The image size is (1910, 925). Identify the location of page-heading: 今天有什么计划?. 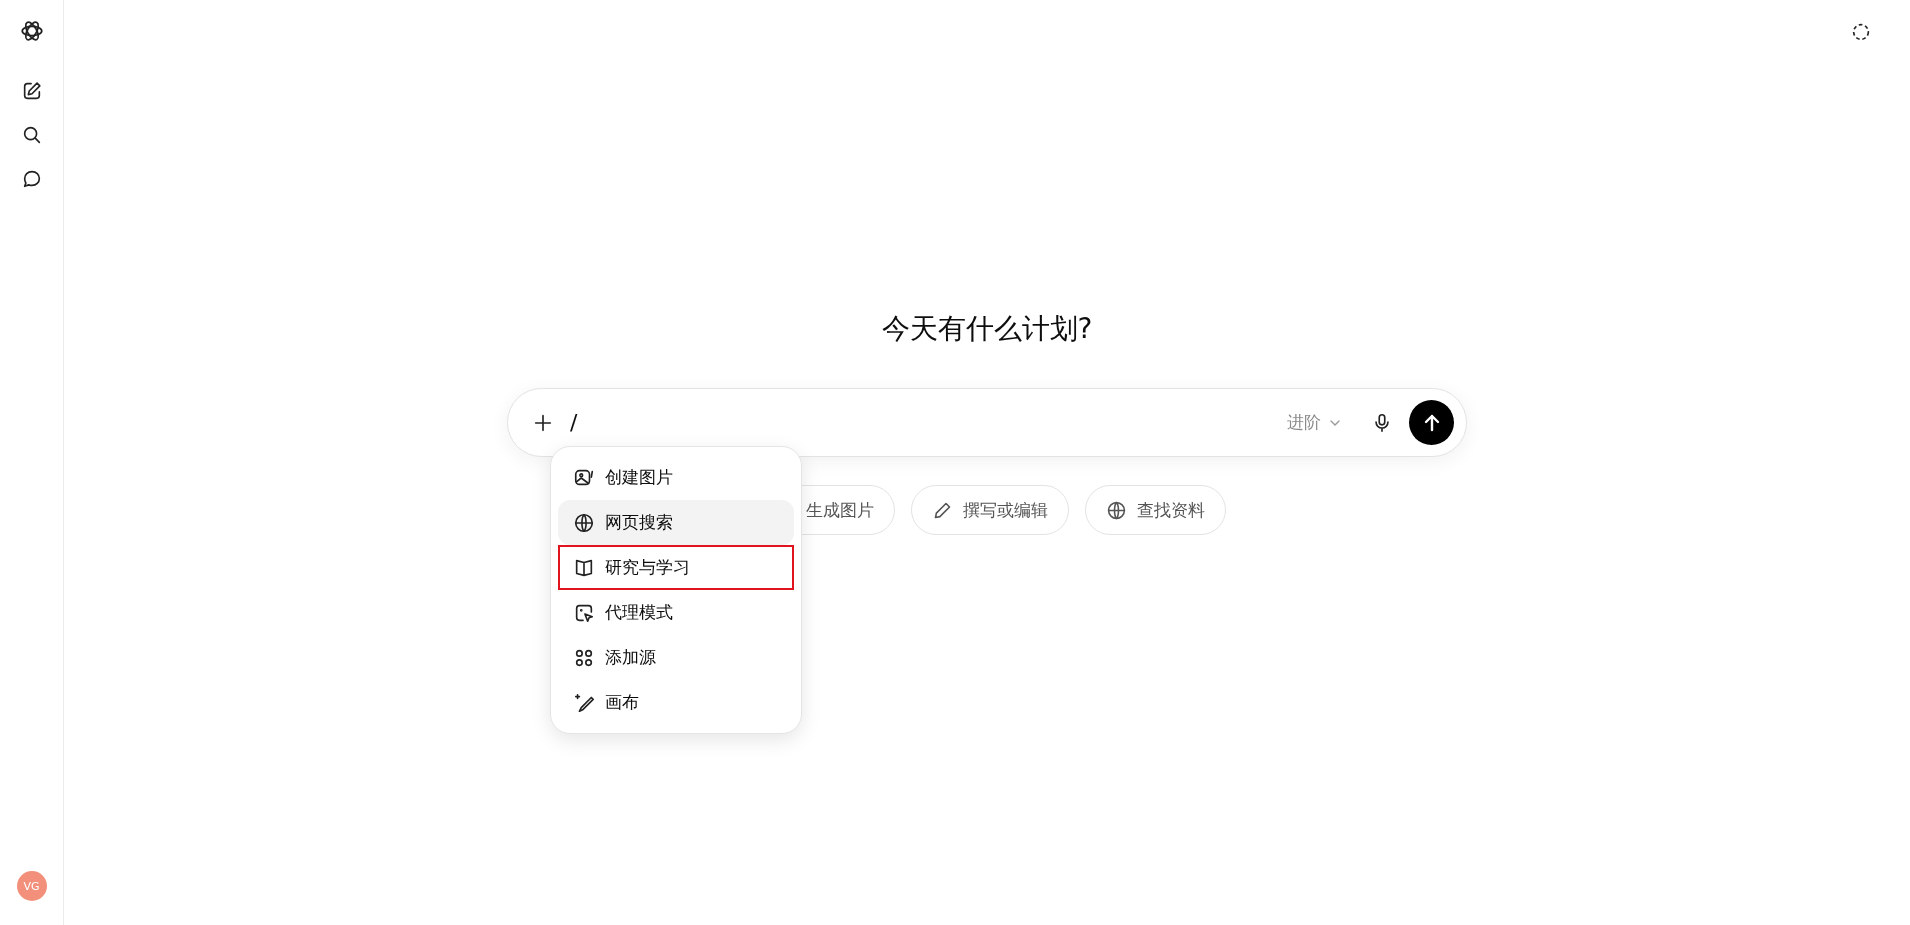
(987, 329).